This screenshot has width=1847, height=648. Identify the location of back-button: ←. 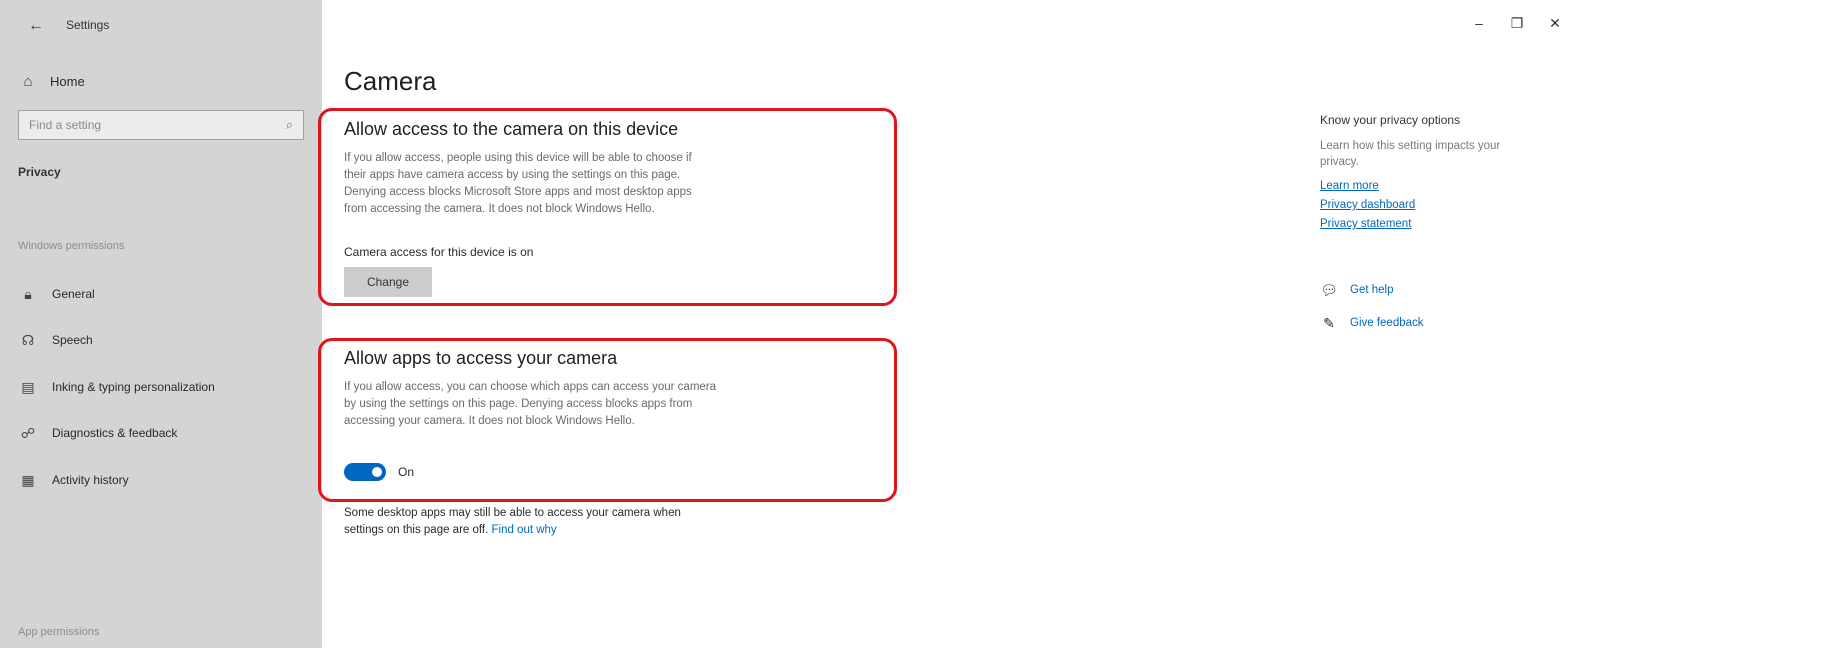
(36, 26).